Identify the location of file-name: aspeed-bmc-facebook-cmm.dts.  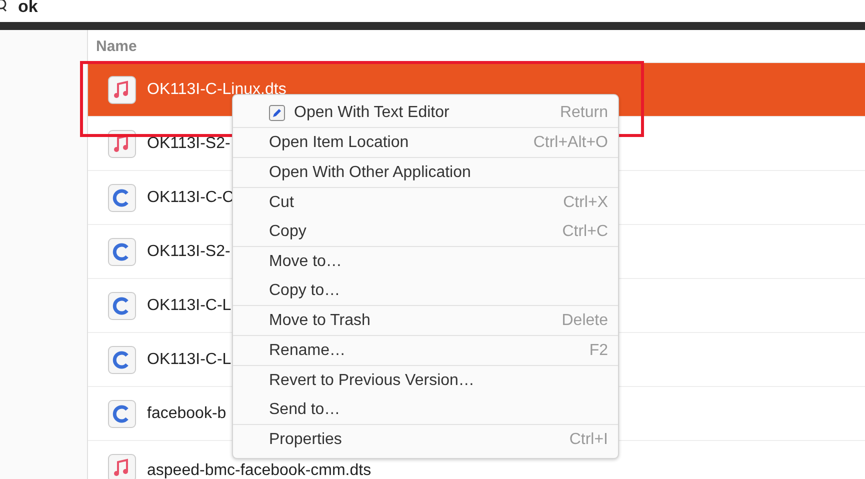
(259, 470).